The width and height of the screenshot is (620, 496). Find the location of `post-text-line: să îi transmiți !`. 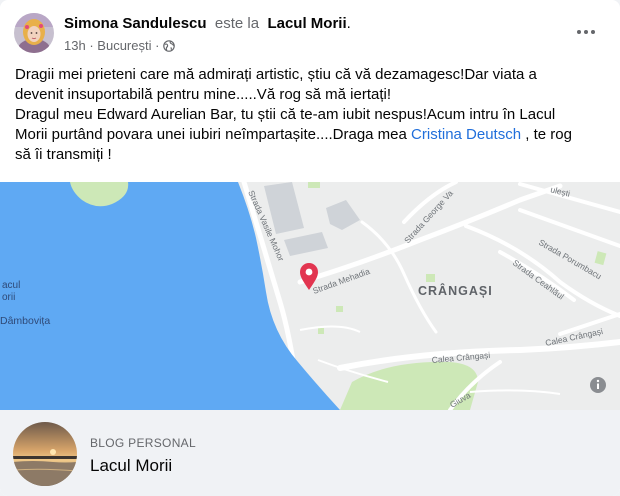

post-text-line: să îi transmiți ! is located at coordinates (63, 154).